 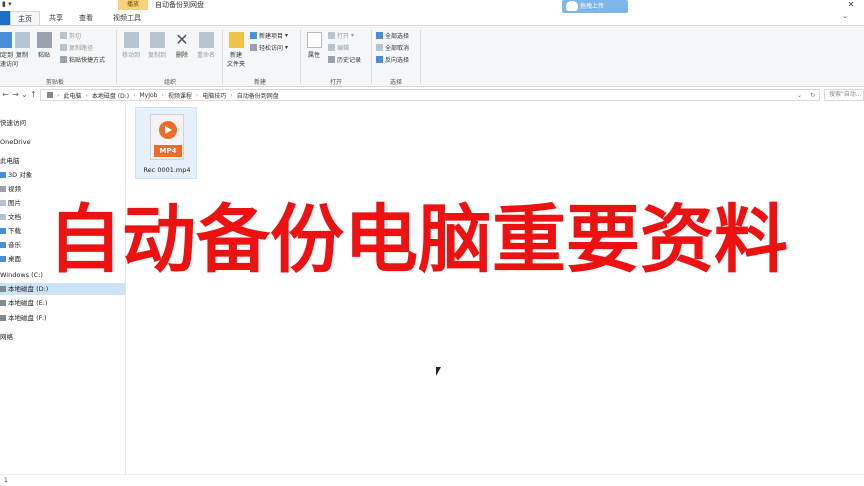 I want to click on select-none-icon, so click(x=379, y=47).